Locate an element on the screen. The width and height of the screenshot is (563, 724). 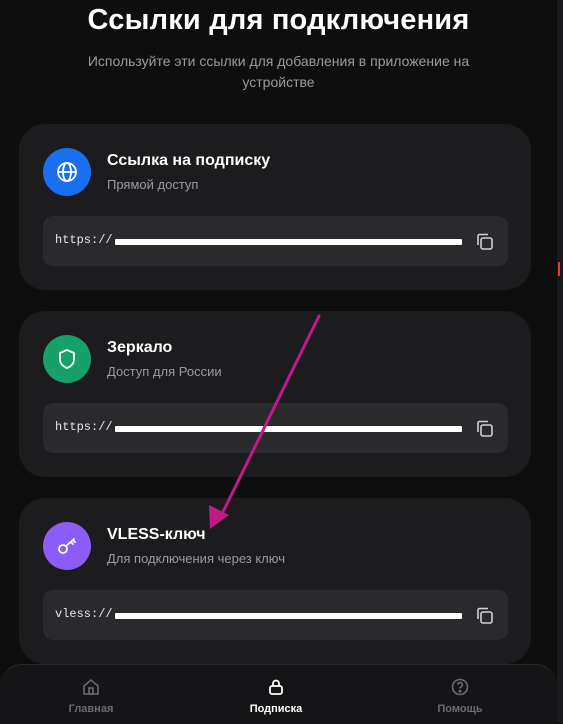
edge-marker is located at coordinates (559, 269).